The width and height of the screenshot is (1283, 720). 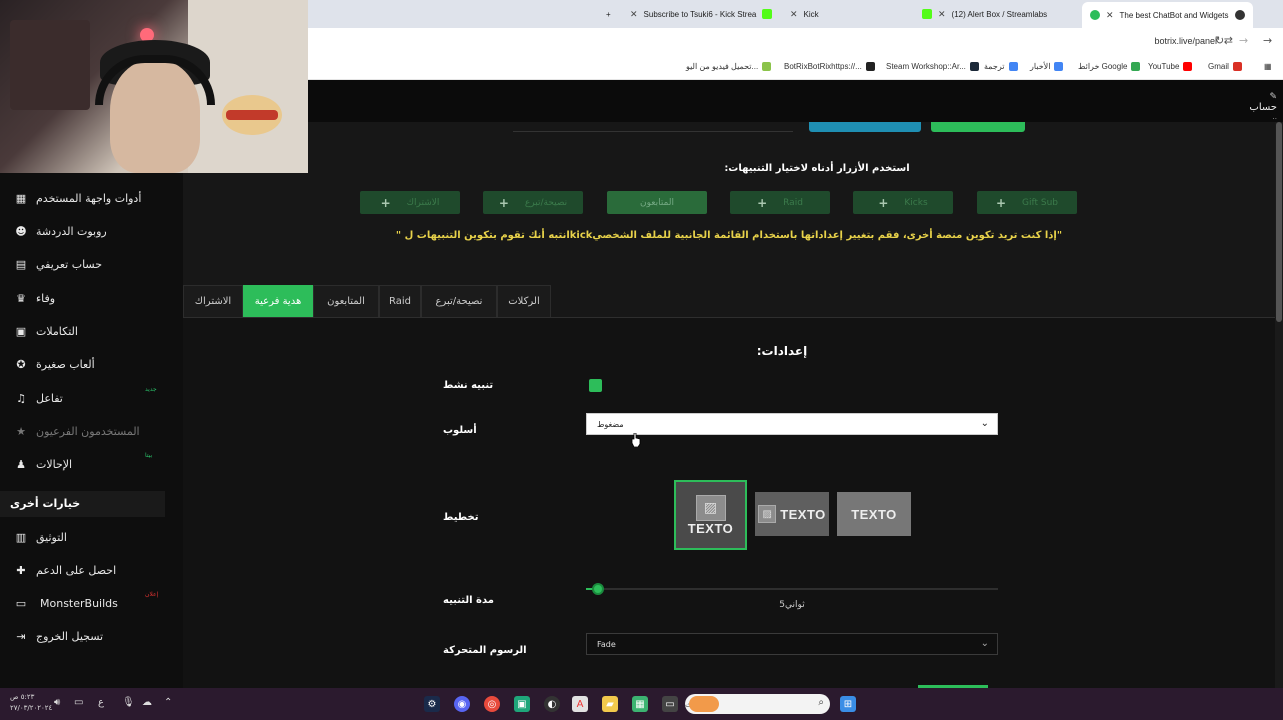 I want to click on sidebar-item-chatbot: ☻ روبوت الدردشة, so click(x=82, y=231).